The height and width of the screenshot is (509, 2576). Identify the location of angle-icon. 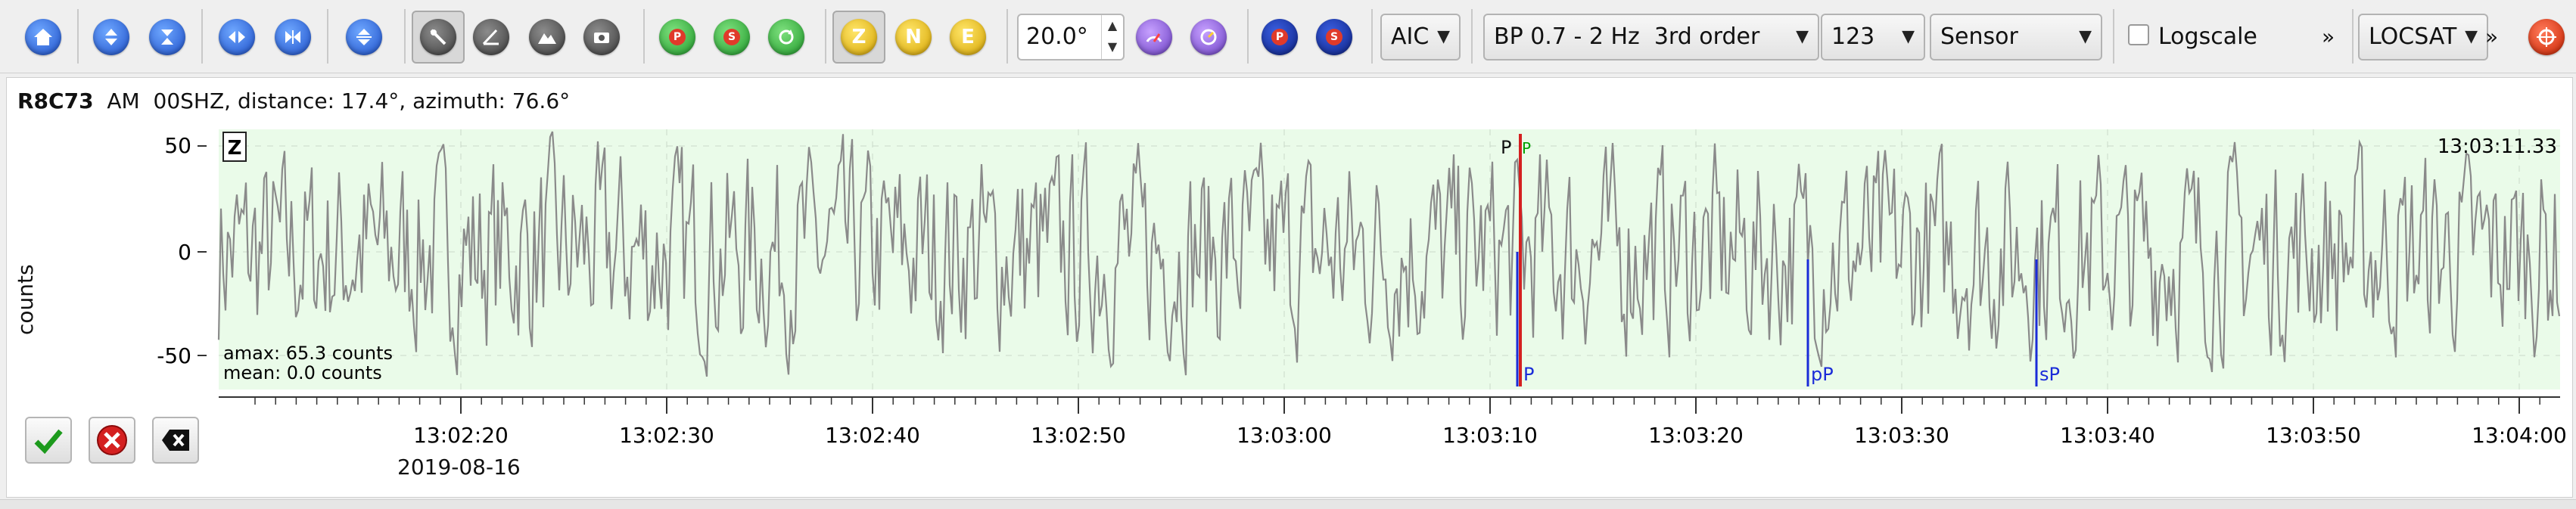
(491, 37).